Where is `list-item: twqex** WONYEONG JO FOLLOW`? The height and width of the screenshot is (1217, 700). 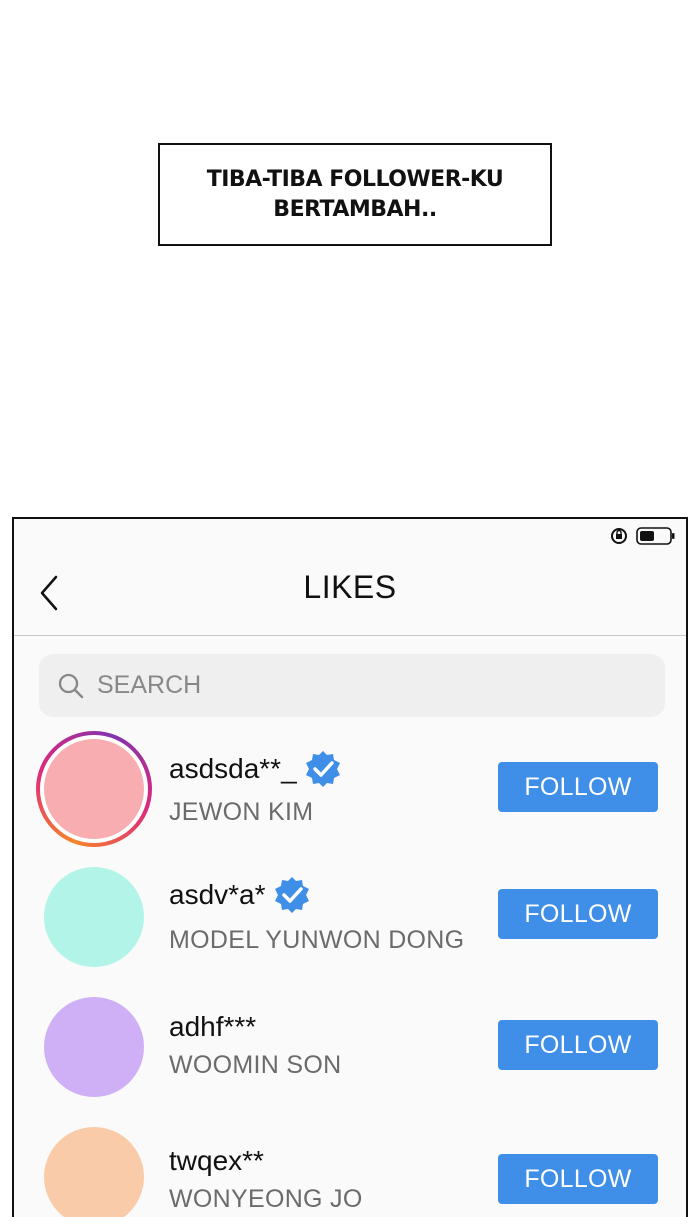 list-item: twqex** WONYEONG JO FOLLOW is located at coordinates (350, 1168).